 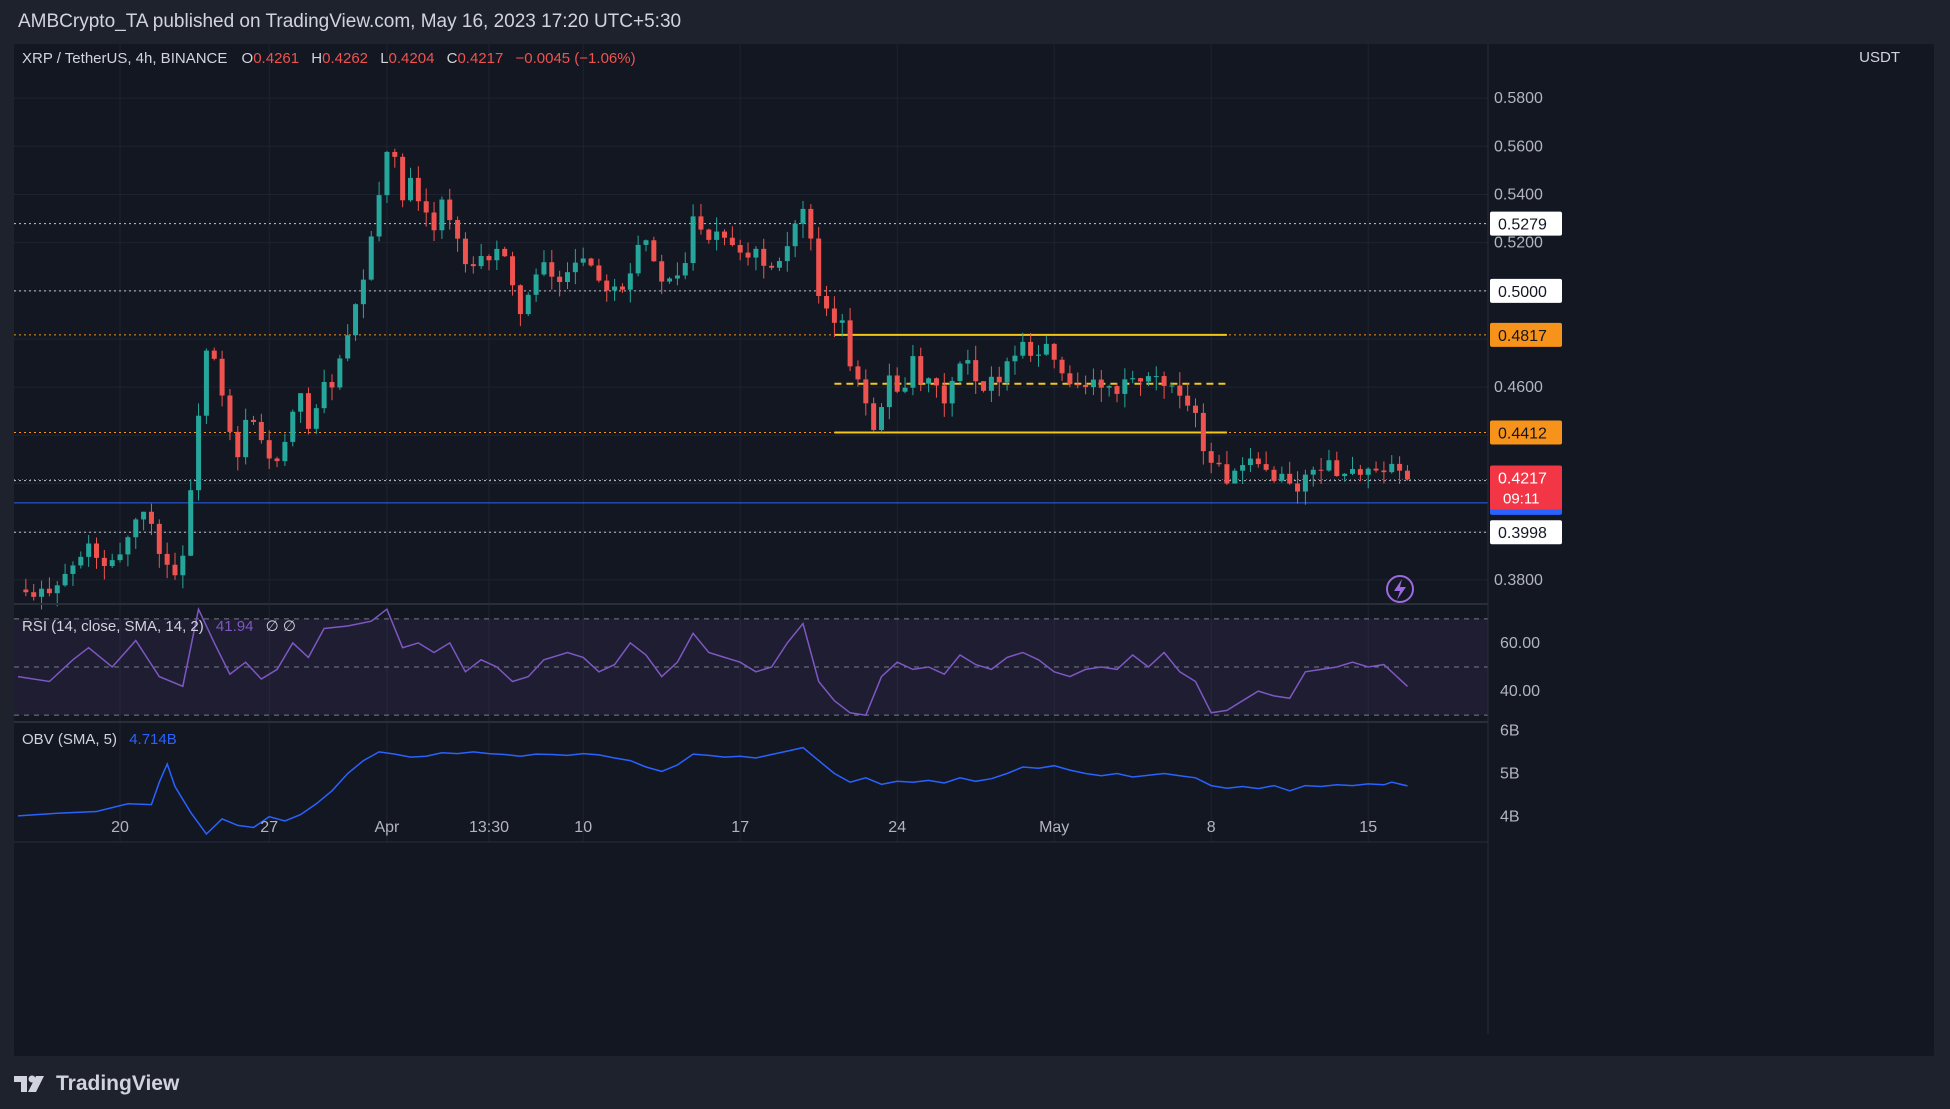 I want to click on tradingview-brand: TradingView, so click(x=118, y=1083).